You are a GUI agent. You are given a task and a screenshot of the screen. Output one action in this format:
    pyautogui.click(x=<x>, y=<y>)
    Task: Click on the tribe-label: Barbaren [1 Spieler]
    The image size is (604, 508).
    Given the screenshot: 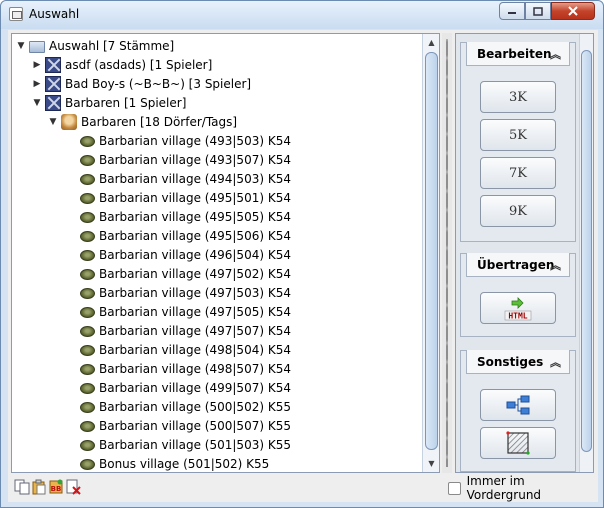 What is the action you would take?
    pyautogui.click(x=126, y=102)
    